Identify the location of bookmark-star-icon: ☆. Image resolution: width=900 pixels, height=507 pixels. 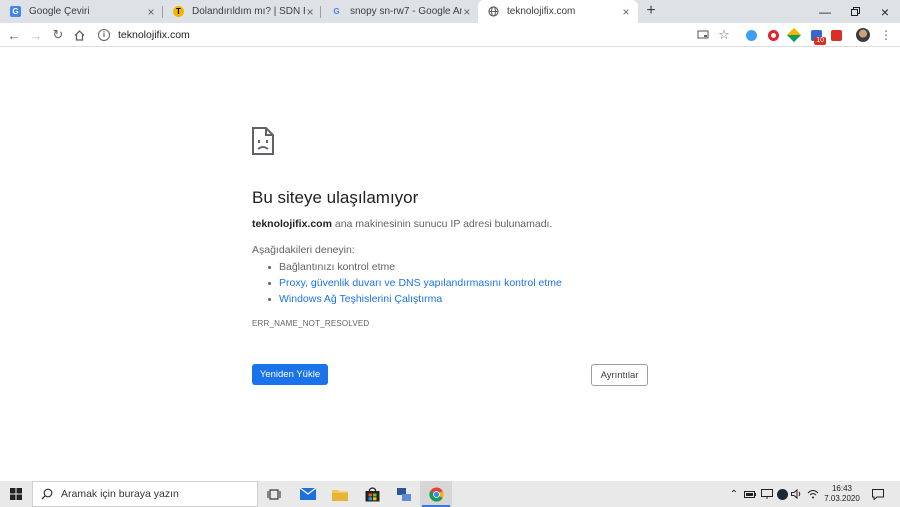
(724, 34).